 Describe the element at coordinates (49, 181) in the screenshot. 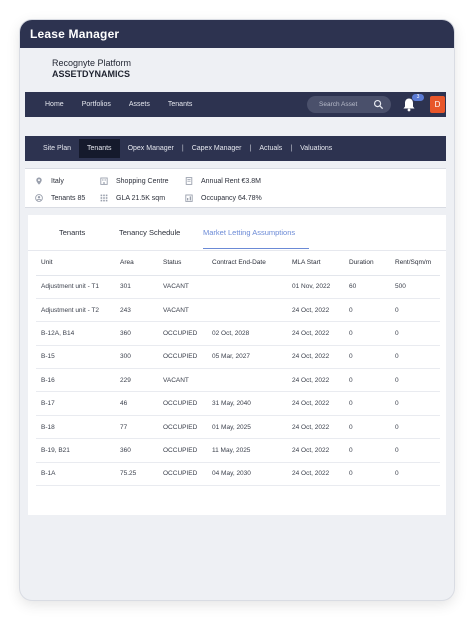

I see `info-country: Italy` at that location.